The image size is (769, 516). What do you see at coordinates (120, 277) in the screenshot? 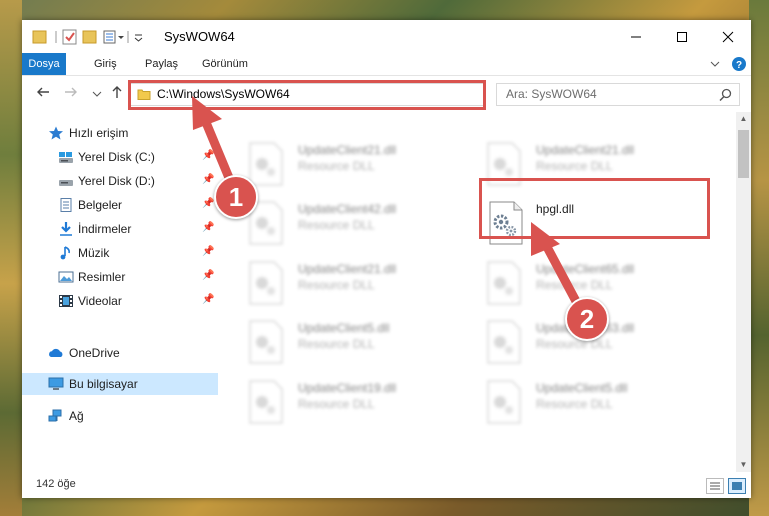
I see `nav-item-pictures: Resimler 📌` at bounding box center [120, 277].